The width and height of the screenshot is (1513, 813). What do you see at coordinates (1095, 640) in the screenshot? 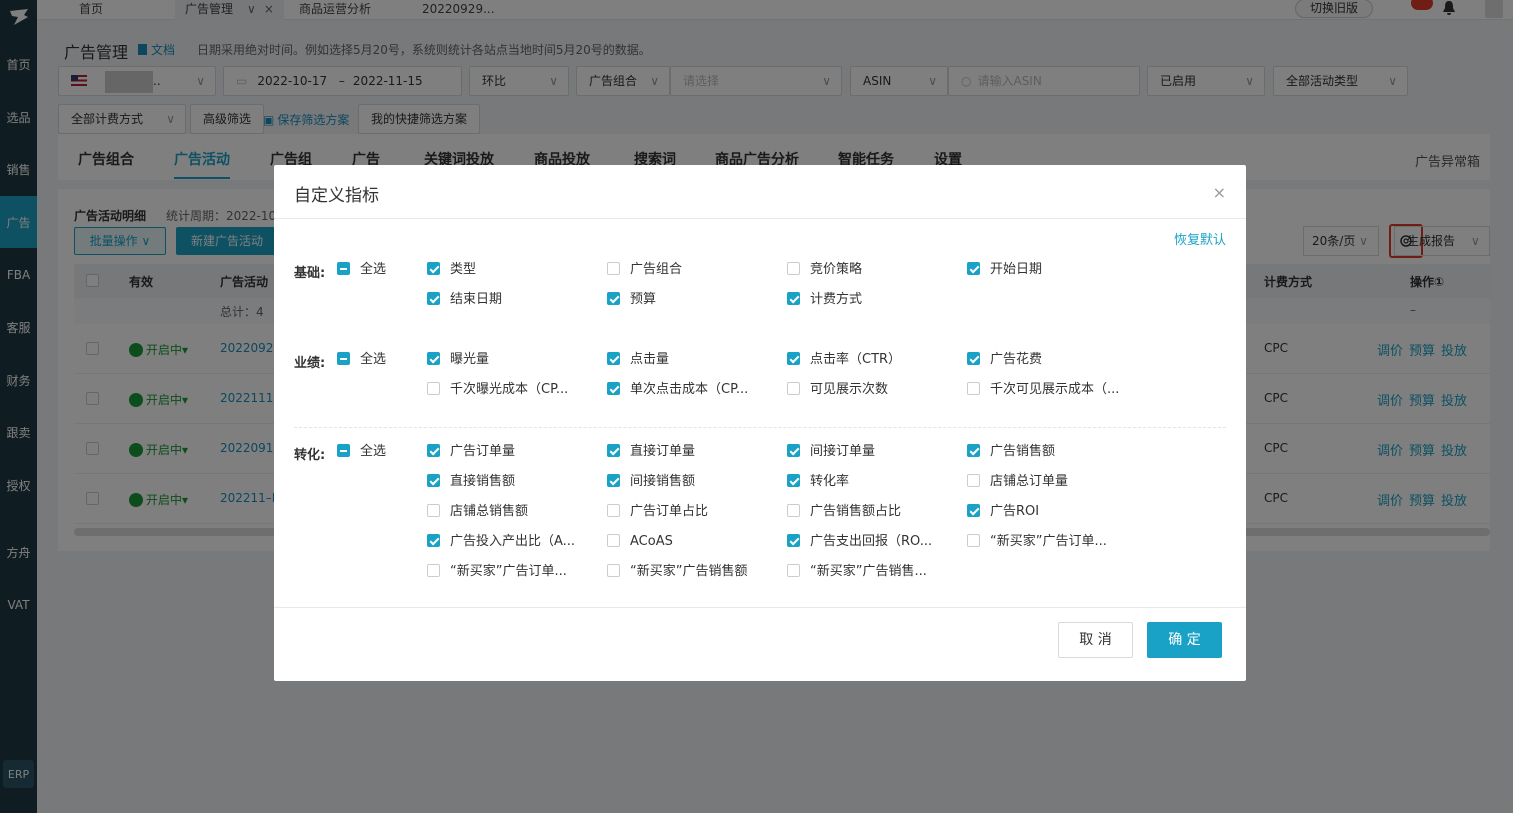
I see `cancel-button: 取 消` at bounding box center [1095, 640].